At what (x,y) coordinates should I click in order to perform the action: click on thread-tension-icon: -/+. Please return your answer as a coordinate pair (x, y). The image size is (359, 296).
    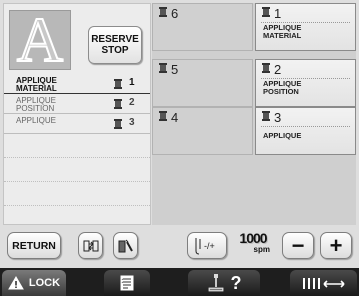
    Looking at the image, I should click on (205, 245).